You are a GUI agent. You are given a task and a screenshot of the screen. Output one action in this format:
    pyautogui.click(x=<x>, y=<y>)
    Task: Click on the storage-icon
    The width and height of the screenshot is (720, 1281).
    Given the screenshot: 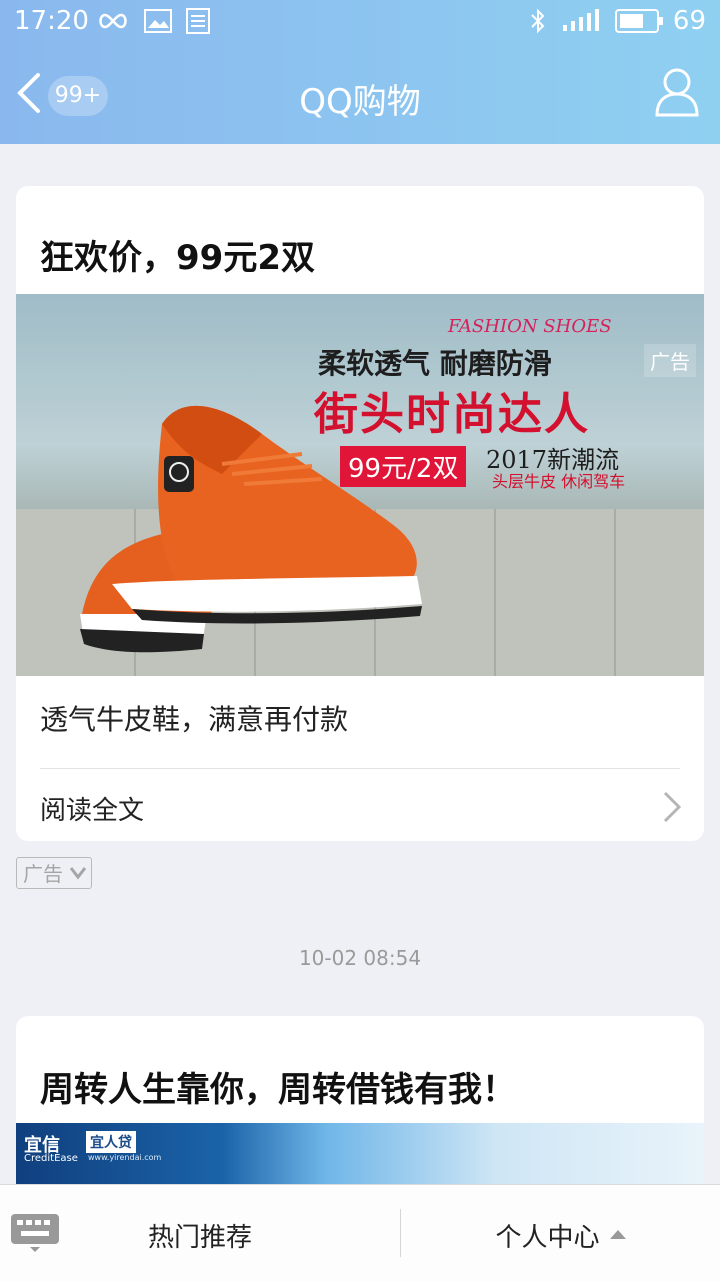 What is the action you would take?
    pyautogui.click(x=198, y=21)
    